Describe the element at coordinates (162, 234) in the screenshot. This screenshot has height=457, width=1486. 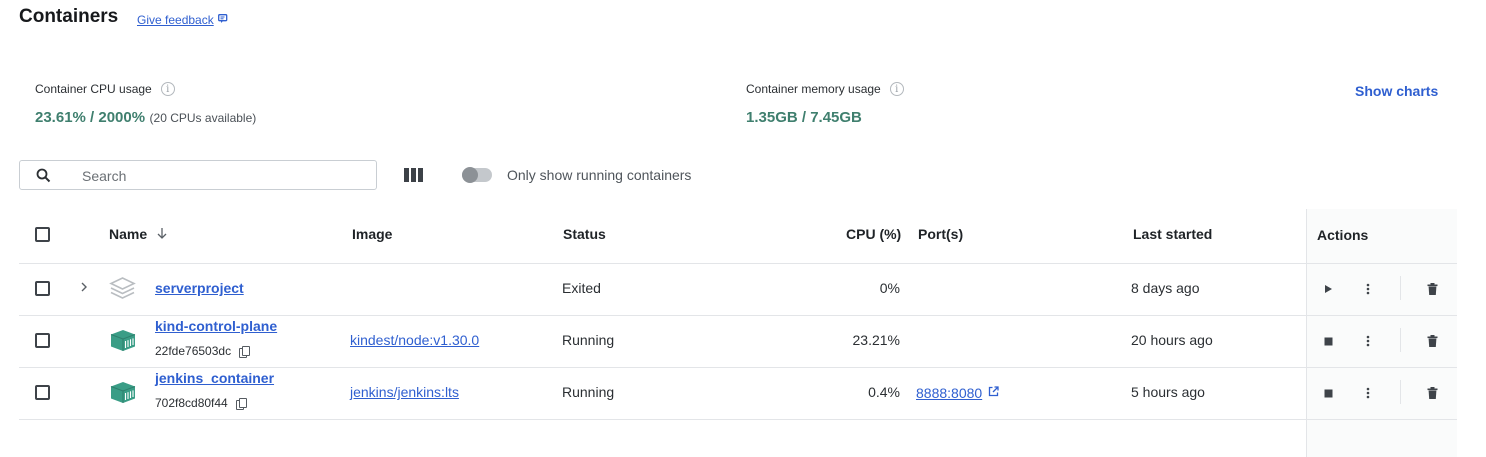
I see `sort-down-arrow-icon` at that location.